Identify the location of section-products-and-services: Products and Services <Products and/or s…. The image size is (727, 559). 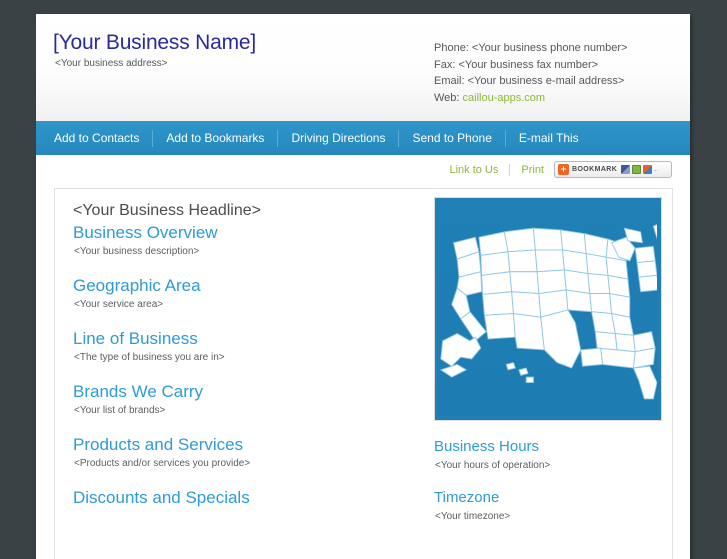
(245, 451).